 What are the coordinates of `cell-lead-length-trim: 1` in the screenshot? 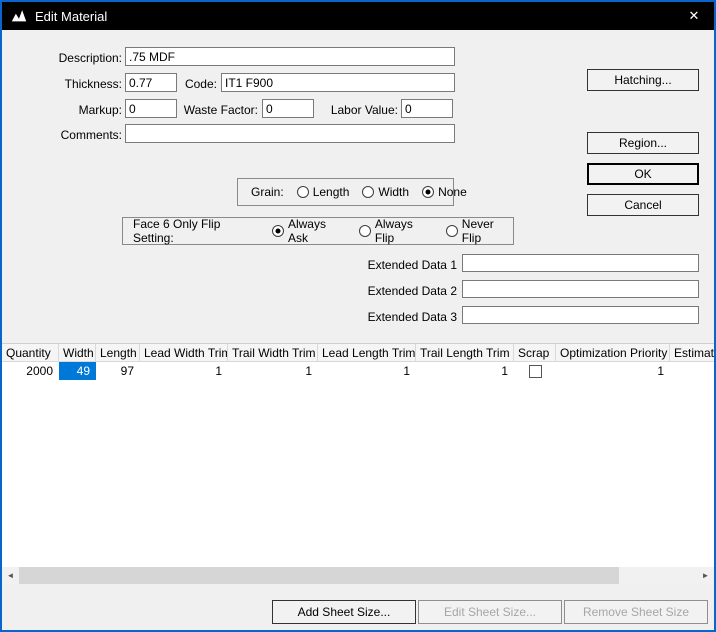 It's located at (367, 371).